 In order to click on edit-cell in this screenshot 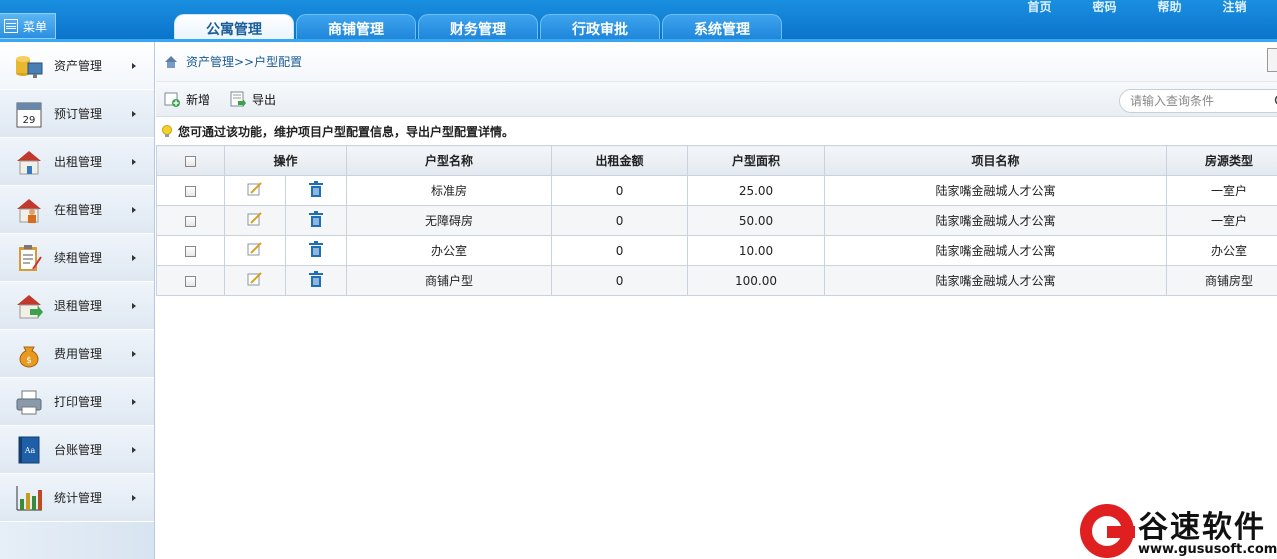, I will do `click(255, 220)`.